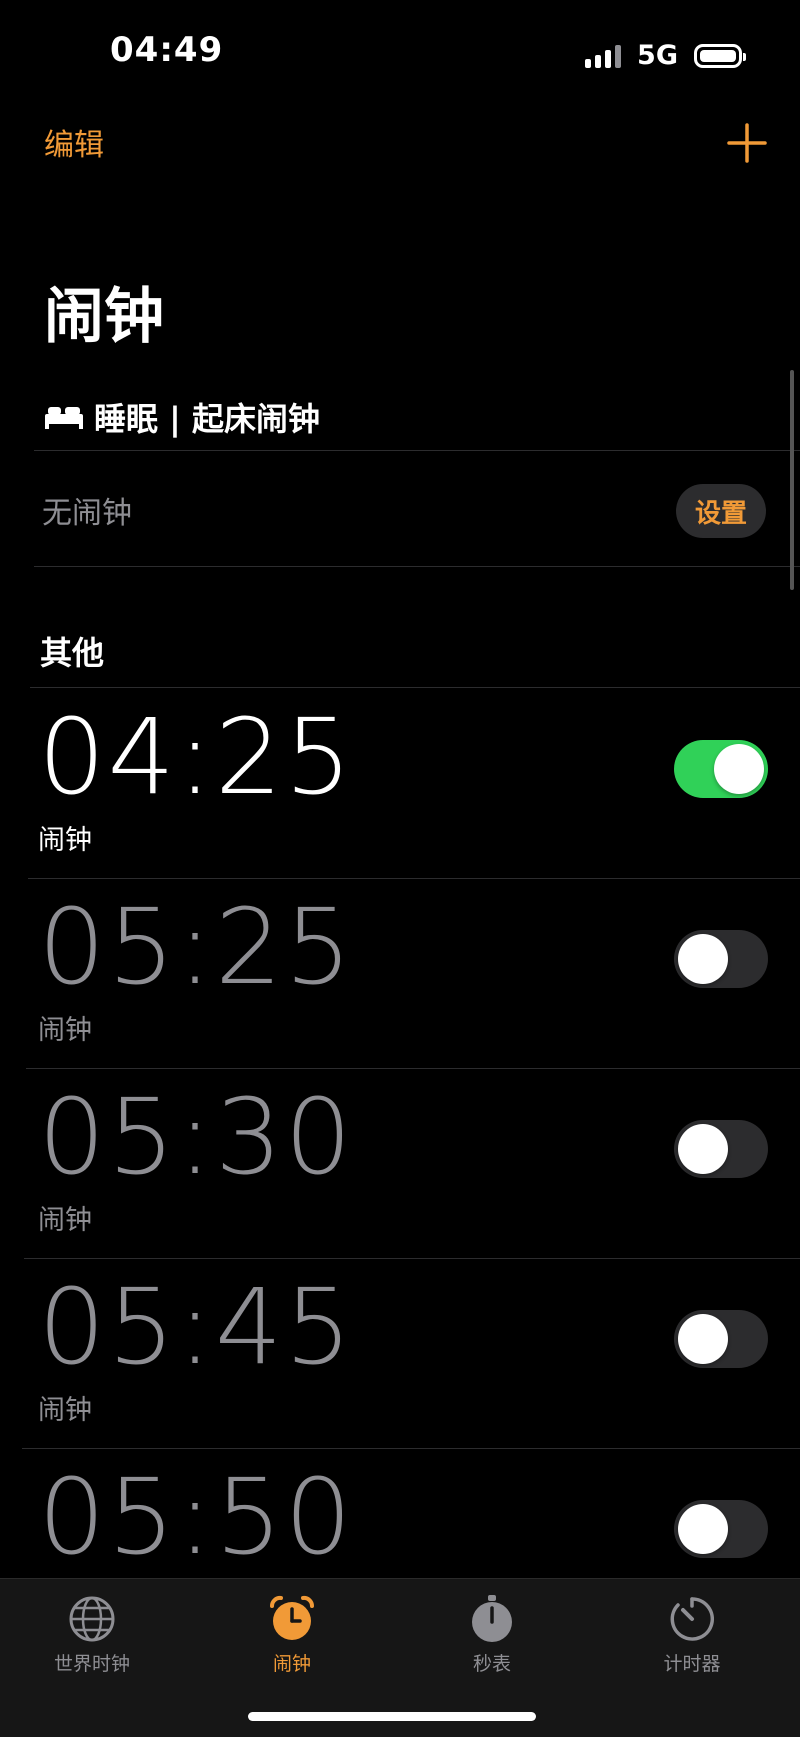 Image resolution: width=800 pixels, height=1737 pixels. Describe the element at coordinates (87, 513) in the screenshot. I see `no-alarm-text: 无闹钟` at that location.